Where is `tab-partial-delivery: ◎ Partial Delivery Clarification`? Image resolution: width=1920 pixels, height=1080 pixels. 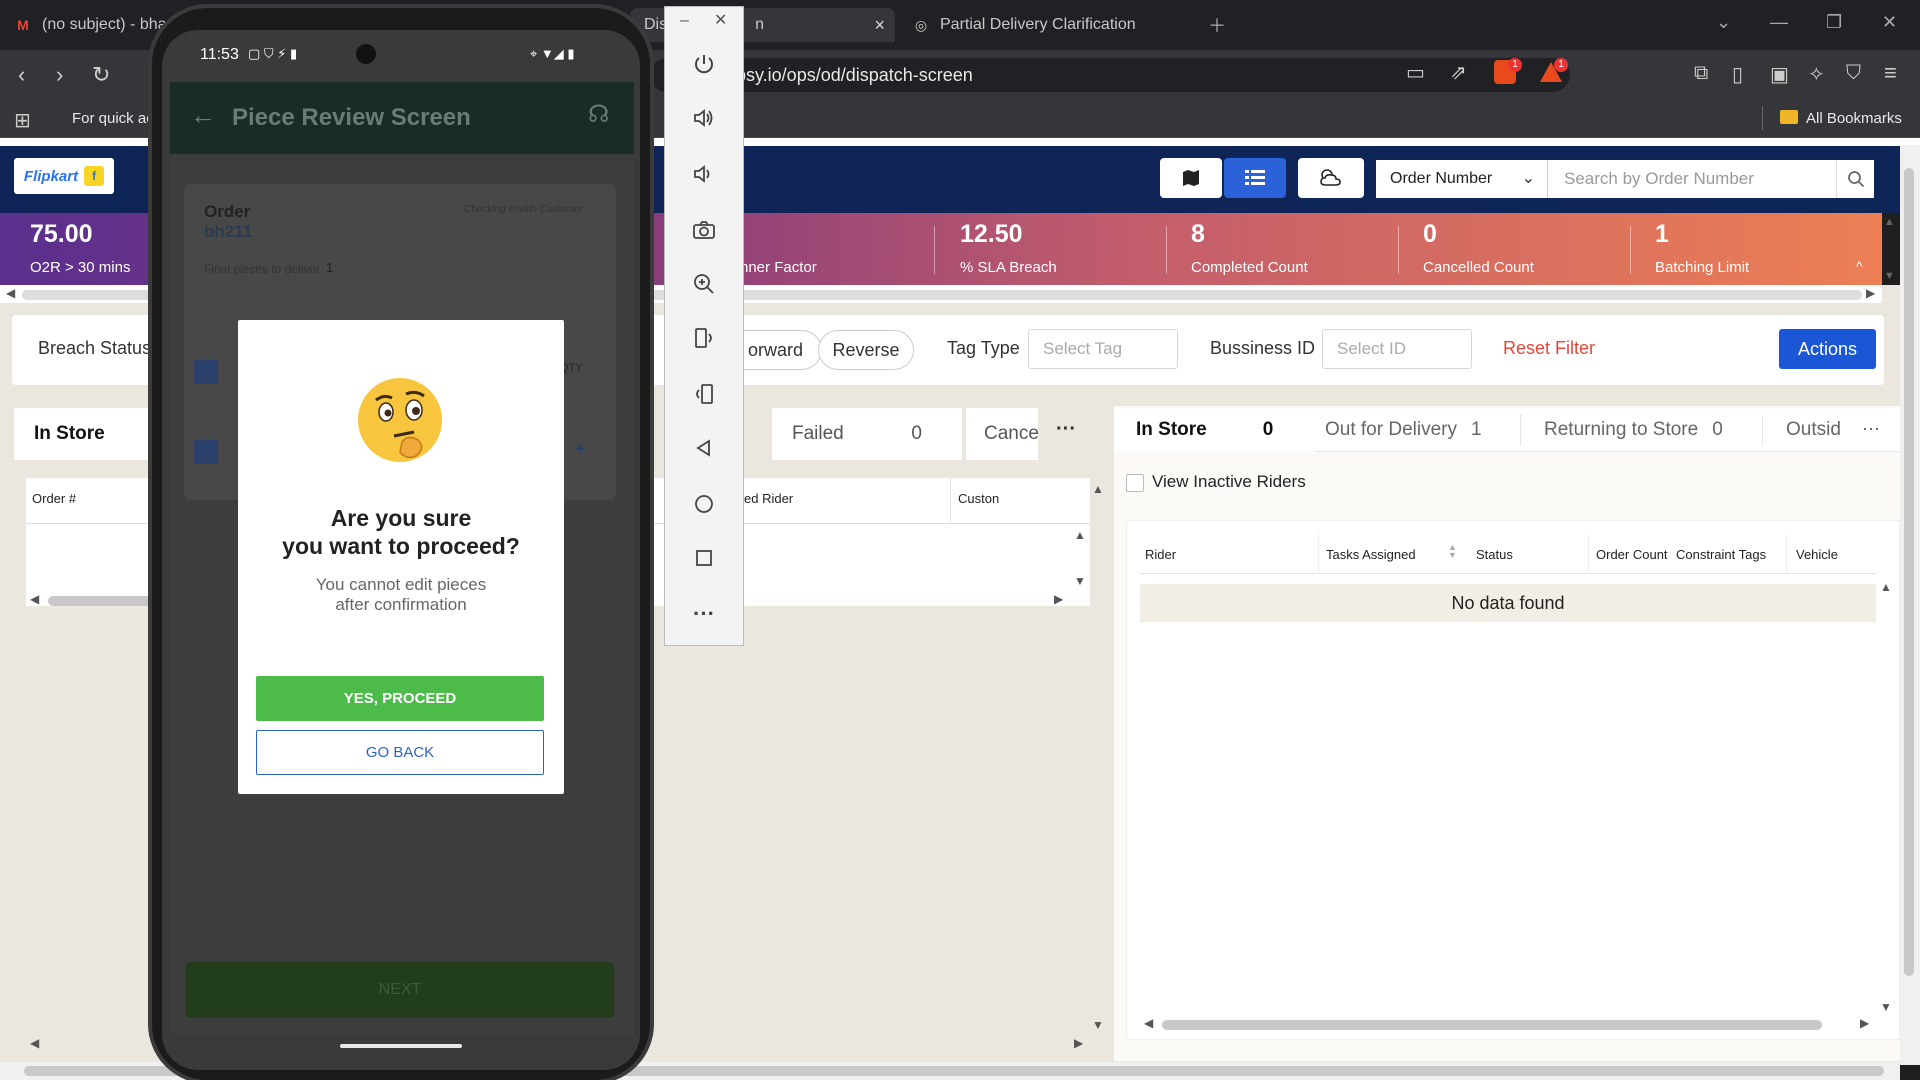
tab-partial-delivery: ◎ Partial Delivery Clarification is located at coordinates (1052, 25).